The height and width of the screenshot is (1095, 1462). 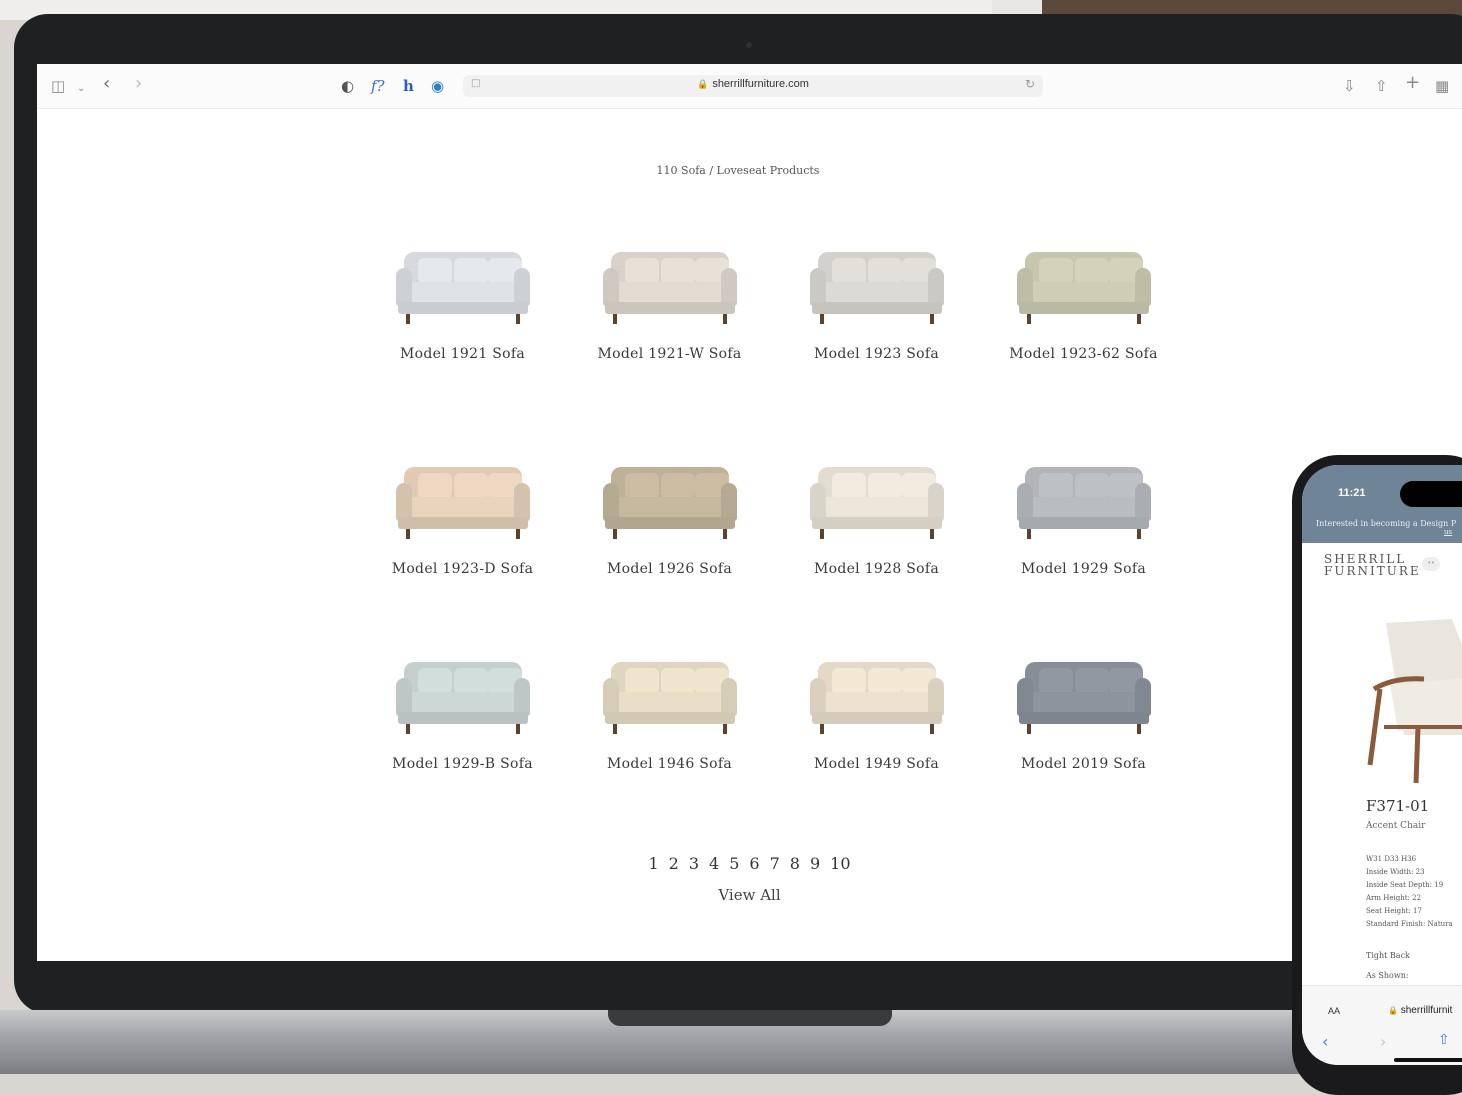 What do you see at coordinates (1381, 86) in the screenshot?
I see `share-icon: ⇧` at bounding box center [1381, 86].